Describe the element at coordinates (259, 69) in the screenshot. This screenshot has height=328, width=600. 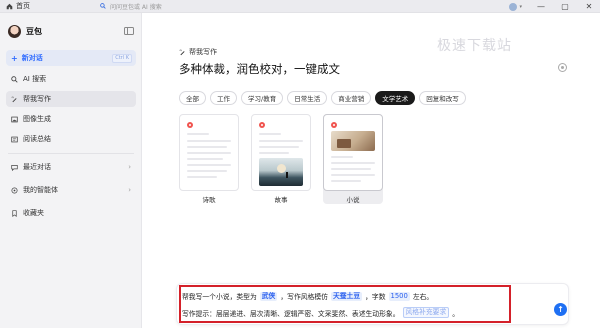
I see `page-title: 多种体裁，润色校对，一键成文` at that location.